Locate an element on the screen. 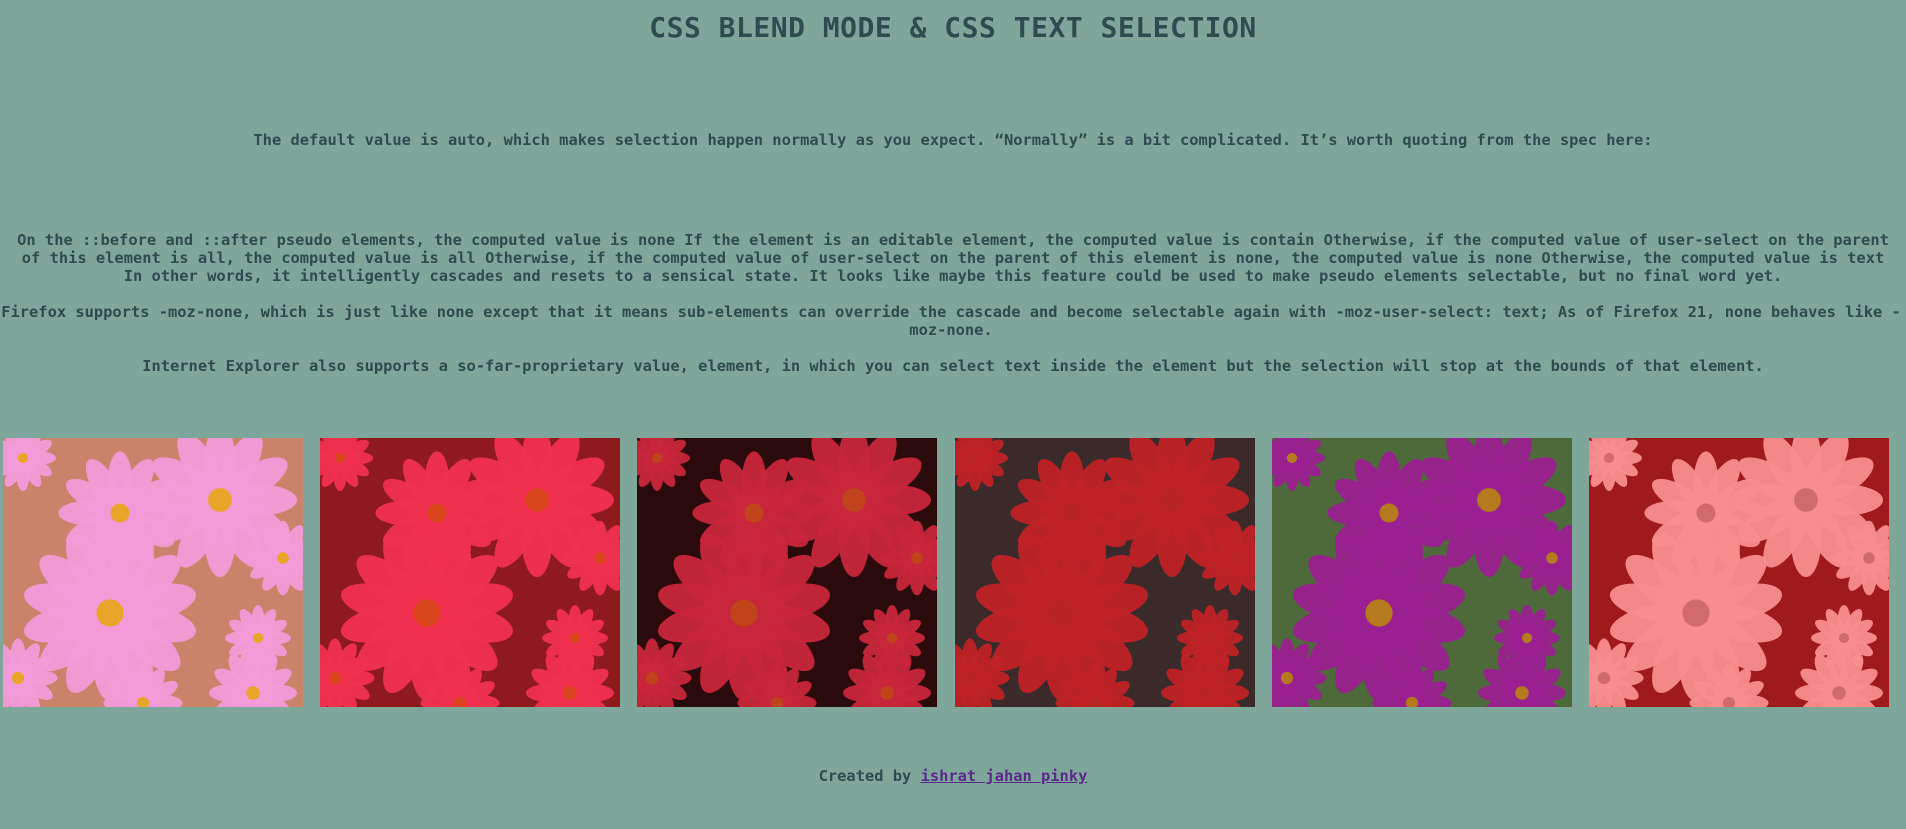 The image size is (1906, 829). flower-photo-multiply is located at coordinates (470, 572).